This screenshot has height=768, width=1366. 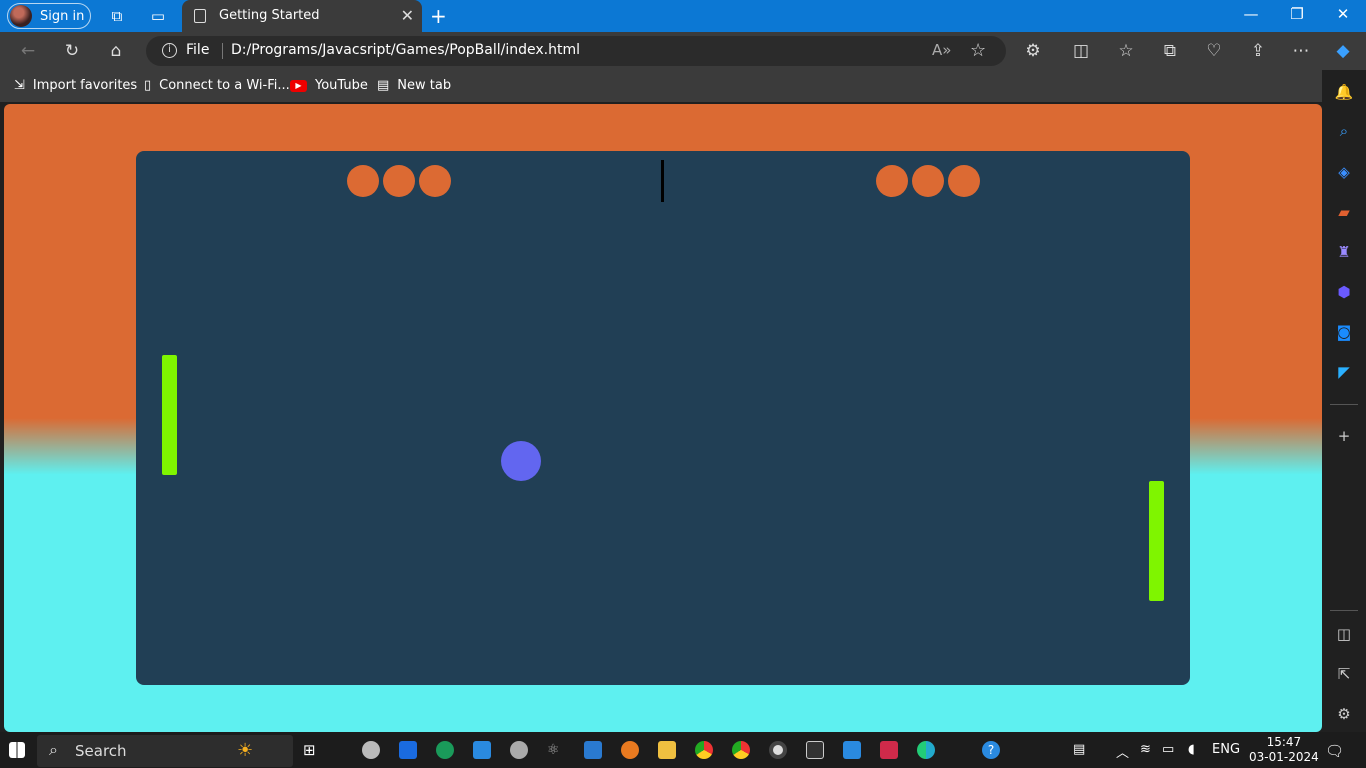 I want to click on terminal-icon, so click(x=815, y=750).